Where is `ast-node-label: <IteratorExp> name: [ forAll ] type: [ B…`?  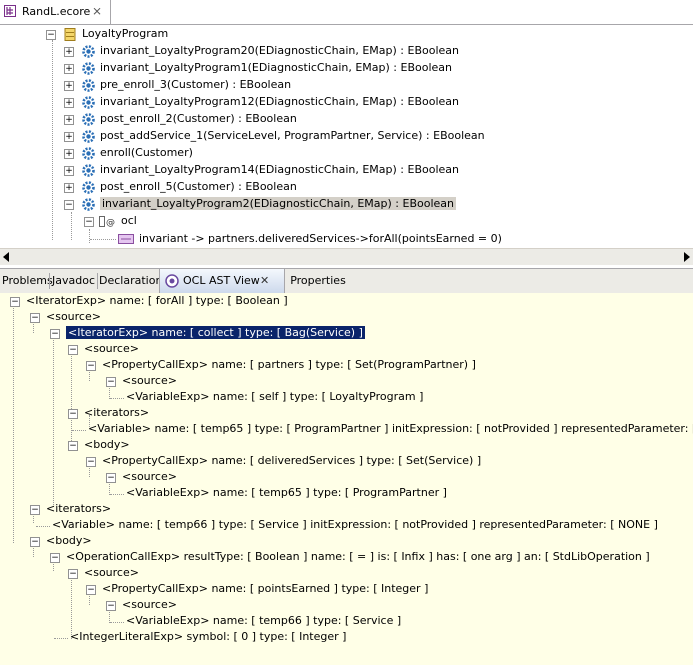
ast-node-label: <IteratorExp> name: [ forAll ] type: [ B… is located at coordinates (157, 300).